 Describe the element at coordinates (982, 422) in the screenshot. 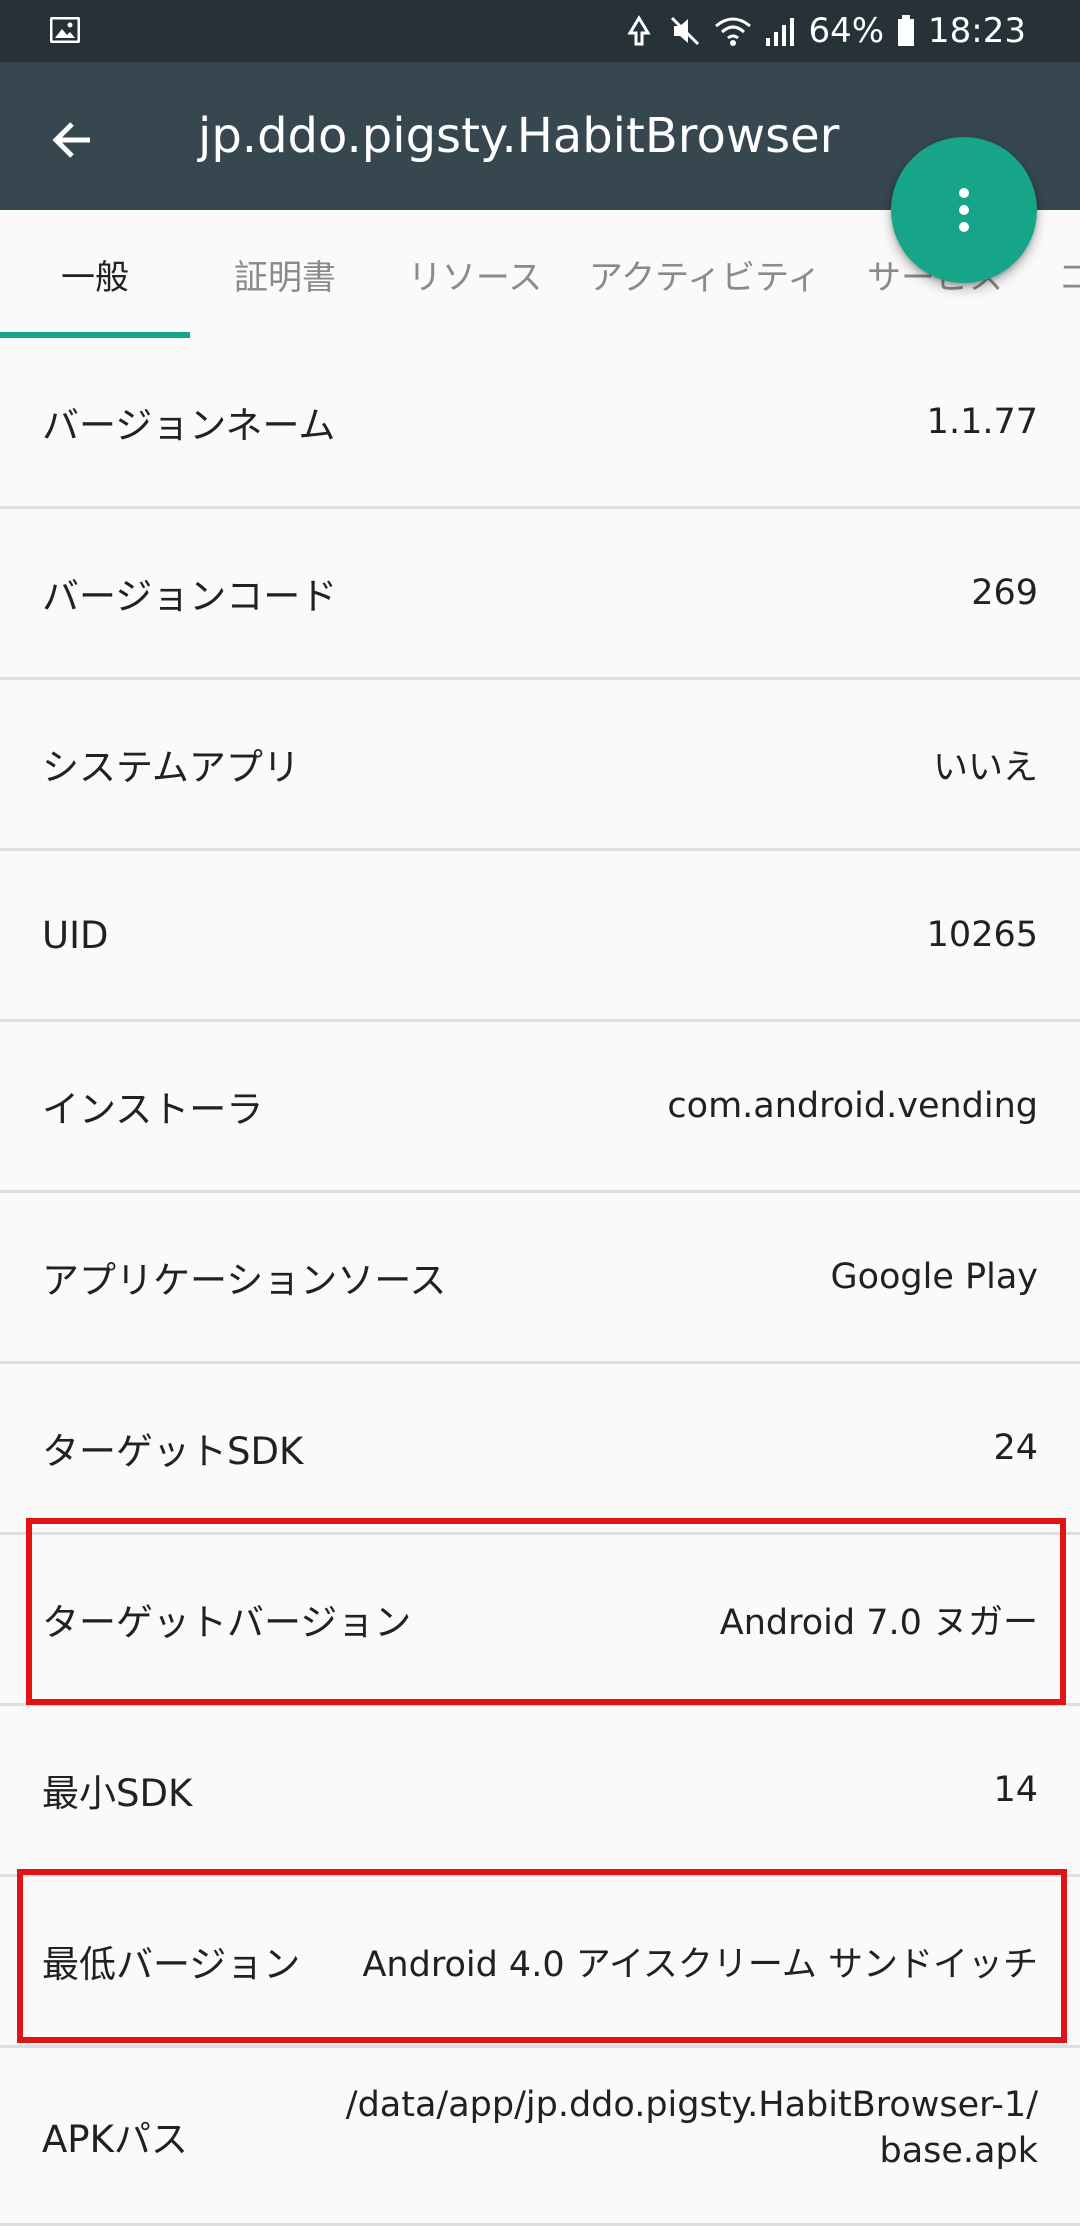

I see `row-value: 1.1.77` at that location.